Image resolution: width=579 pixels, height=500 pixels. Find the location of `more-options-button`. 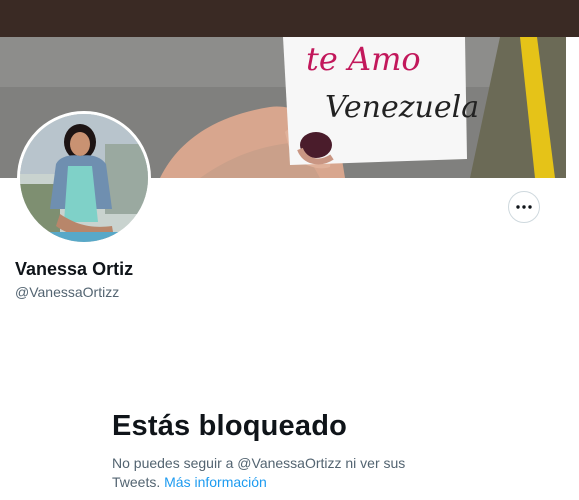

more-options-button is located at coordinates (524, 207).